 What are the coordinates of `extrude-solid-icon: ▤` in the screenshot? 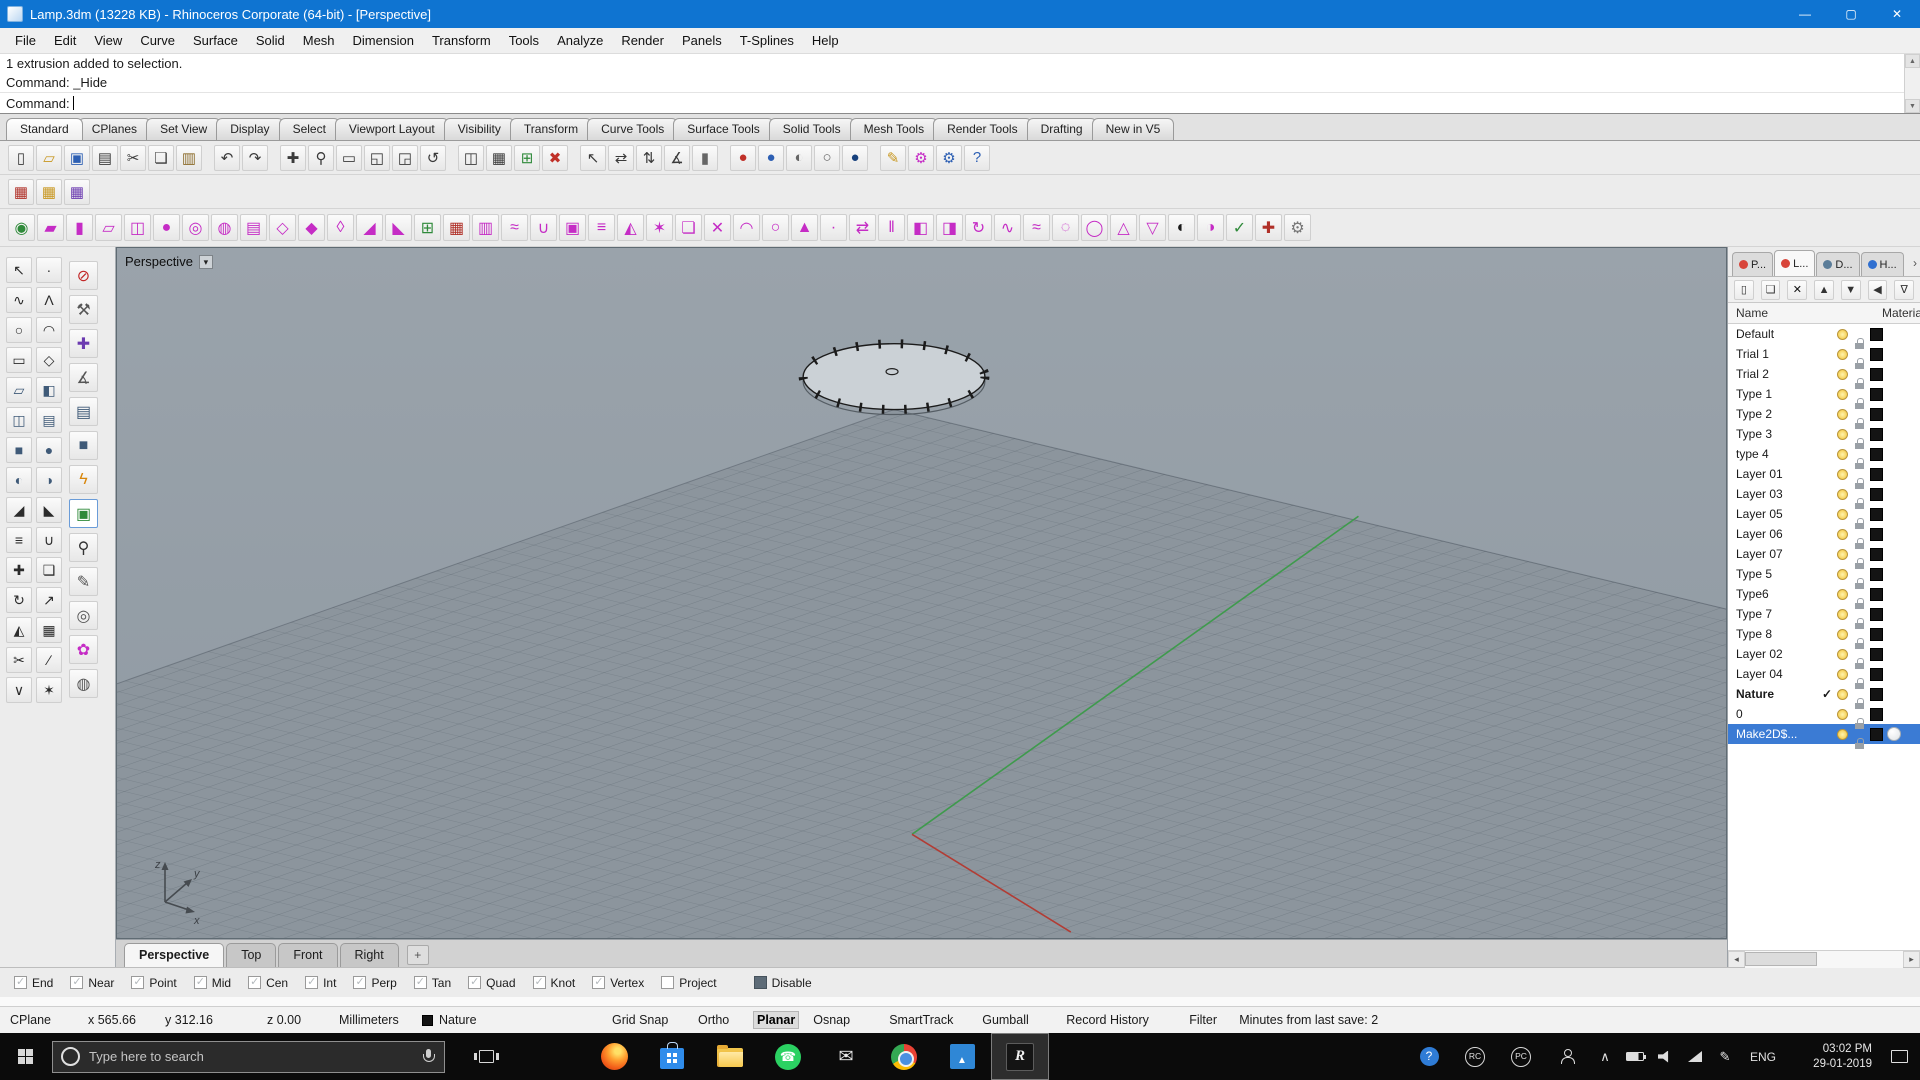 It's located at (83, 411).